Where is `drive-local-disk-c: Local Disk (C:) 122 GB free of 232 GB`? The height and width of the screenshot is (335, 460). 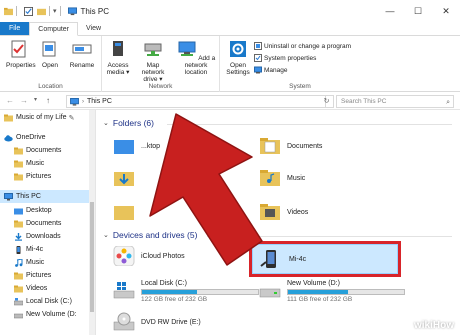 drive-local-disk-c: Local Disk (C:) 122 GB free of 232 GB is located at coordinates (186, 291).